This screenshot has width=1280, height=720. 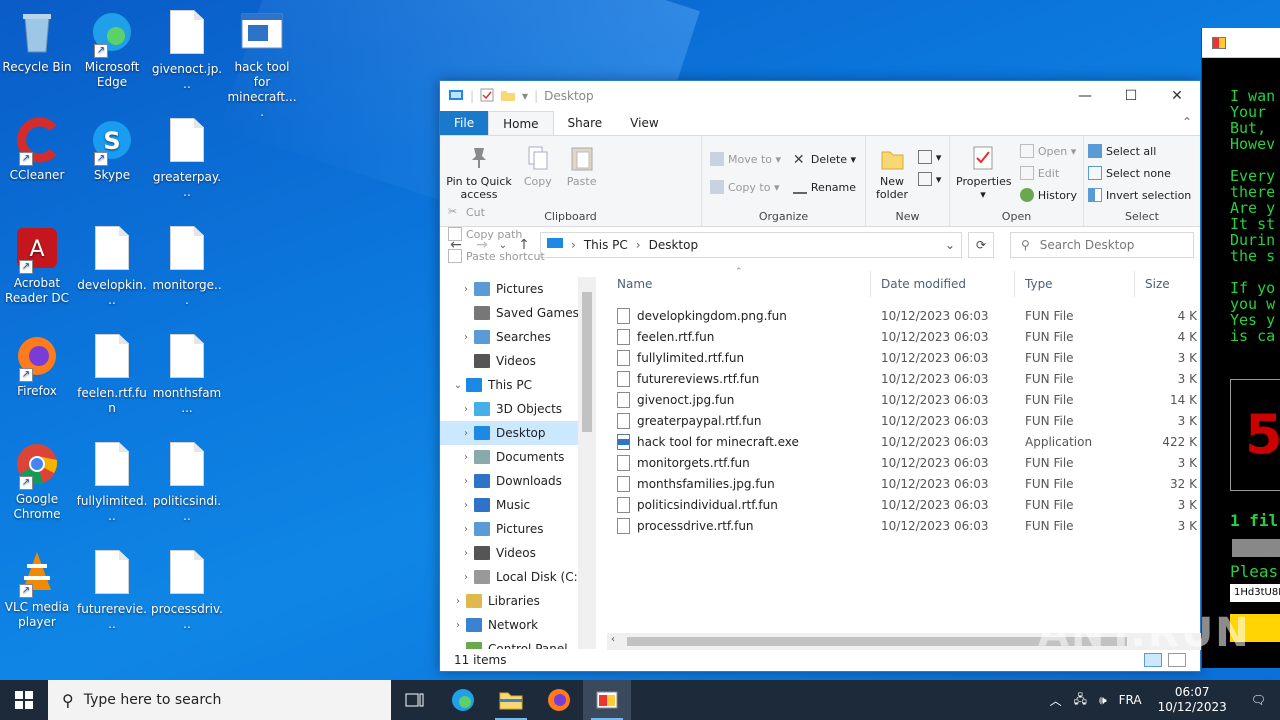 I want to click on edit-button: Edit, so click(x=1048, y=173).